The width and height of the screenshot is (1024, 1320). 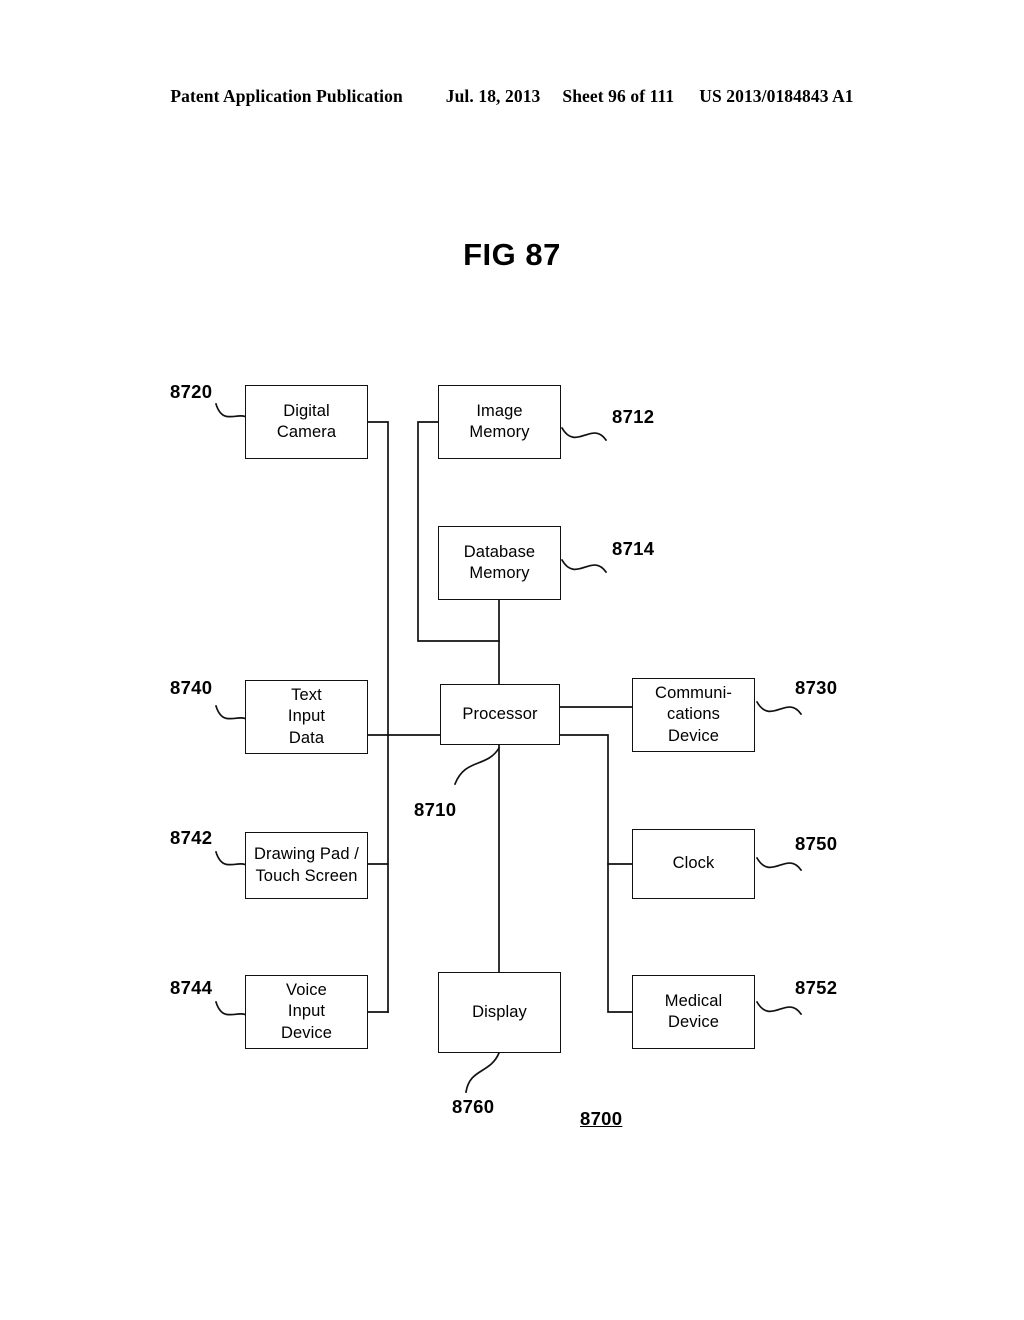 What do you see at coordinates (191, 987) in the screenshot?
I see `ref-8744: 8744` at bounding box center [191, 987].